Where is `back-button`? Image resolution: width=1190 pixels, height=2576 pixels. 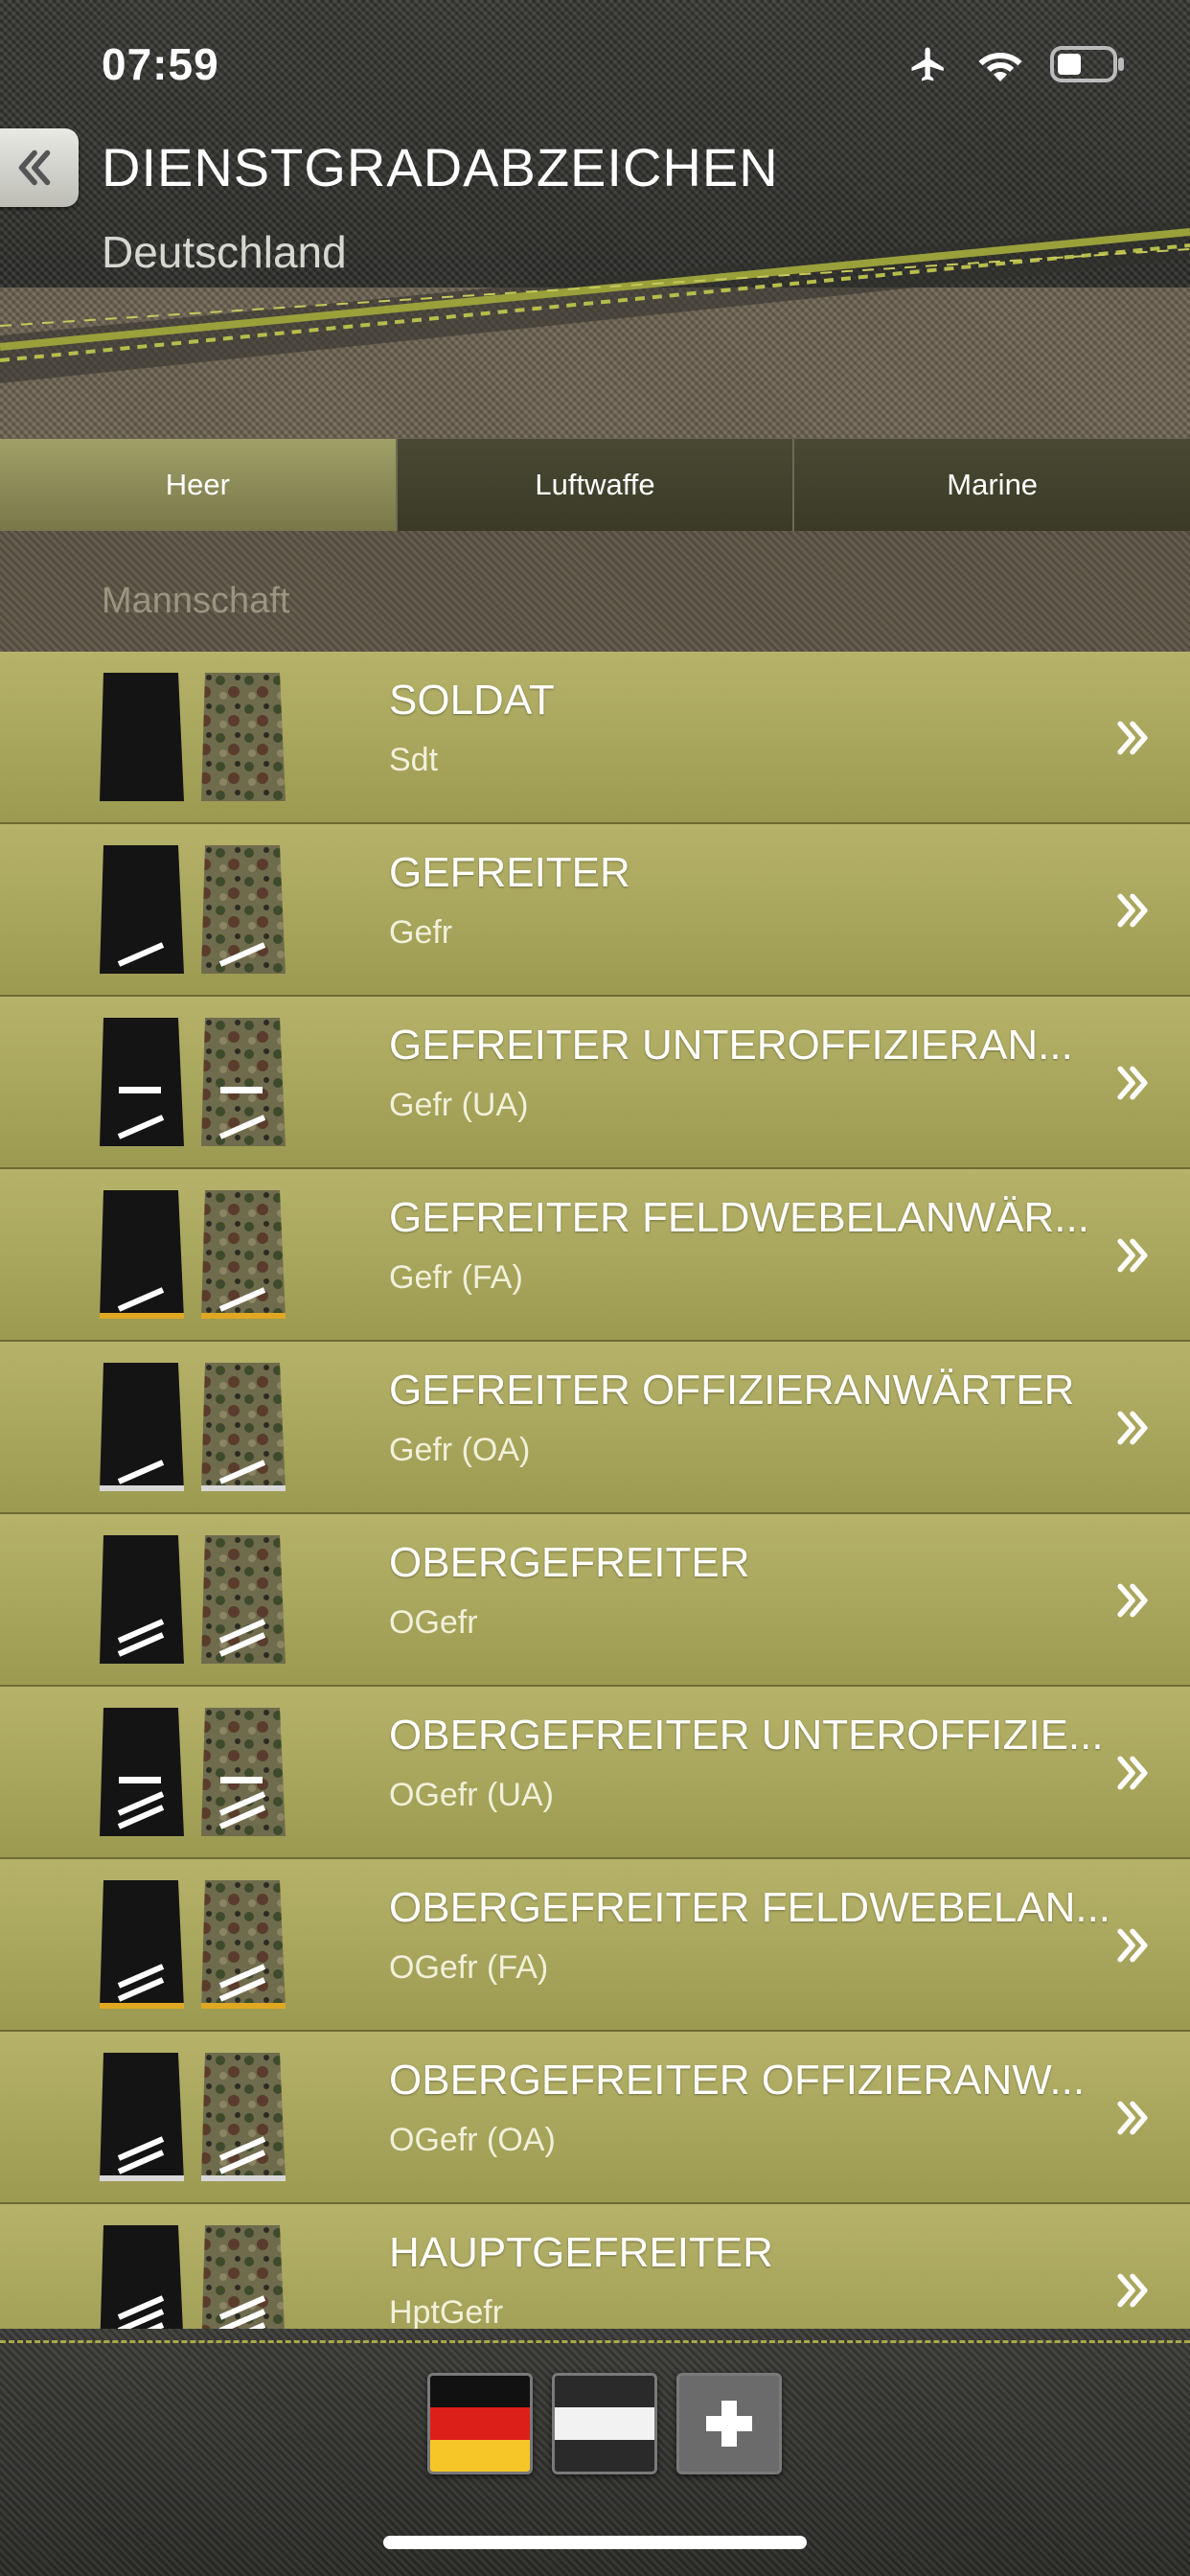
back-button is located at coordinates (40, 167).